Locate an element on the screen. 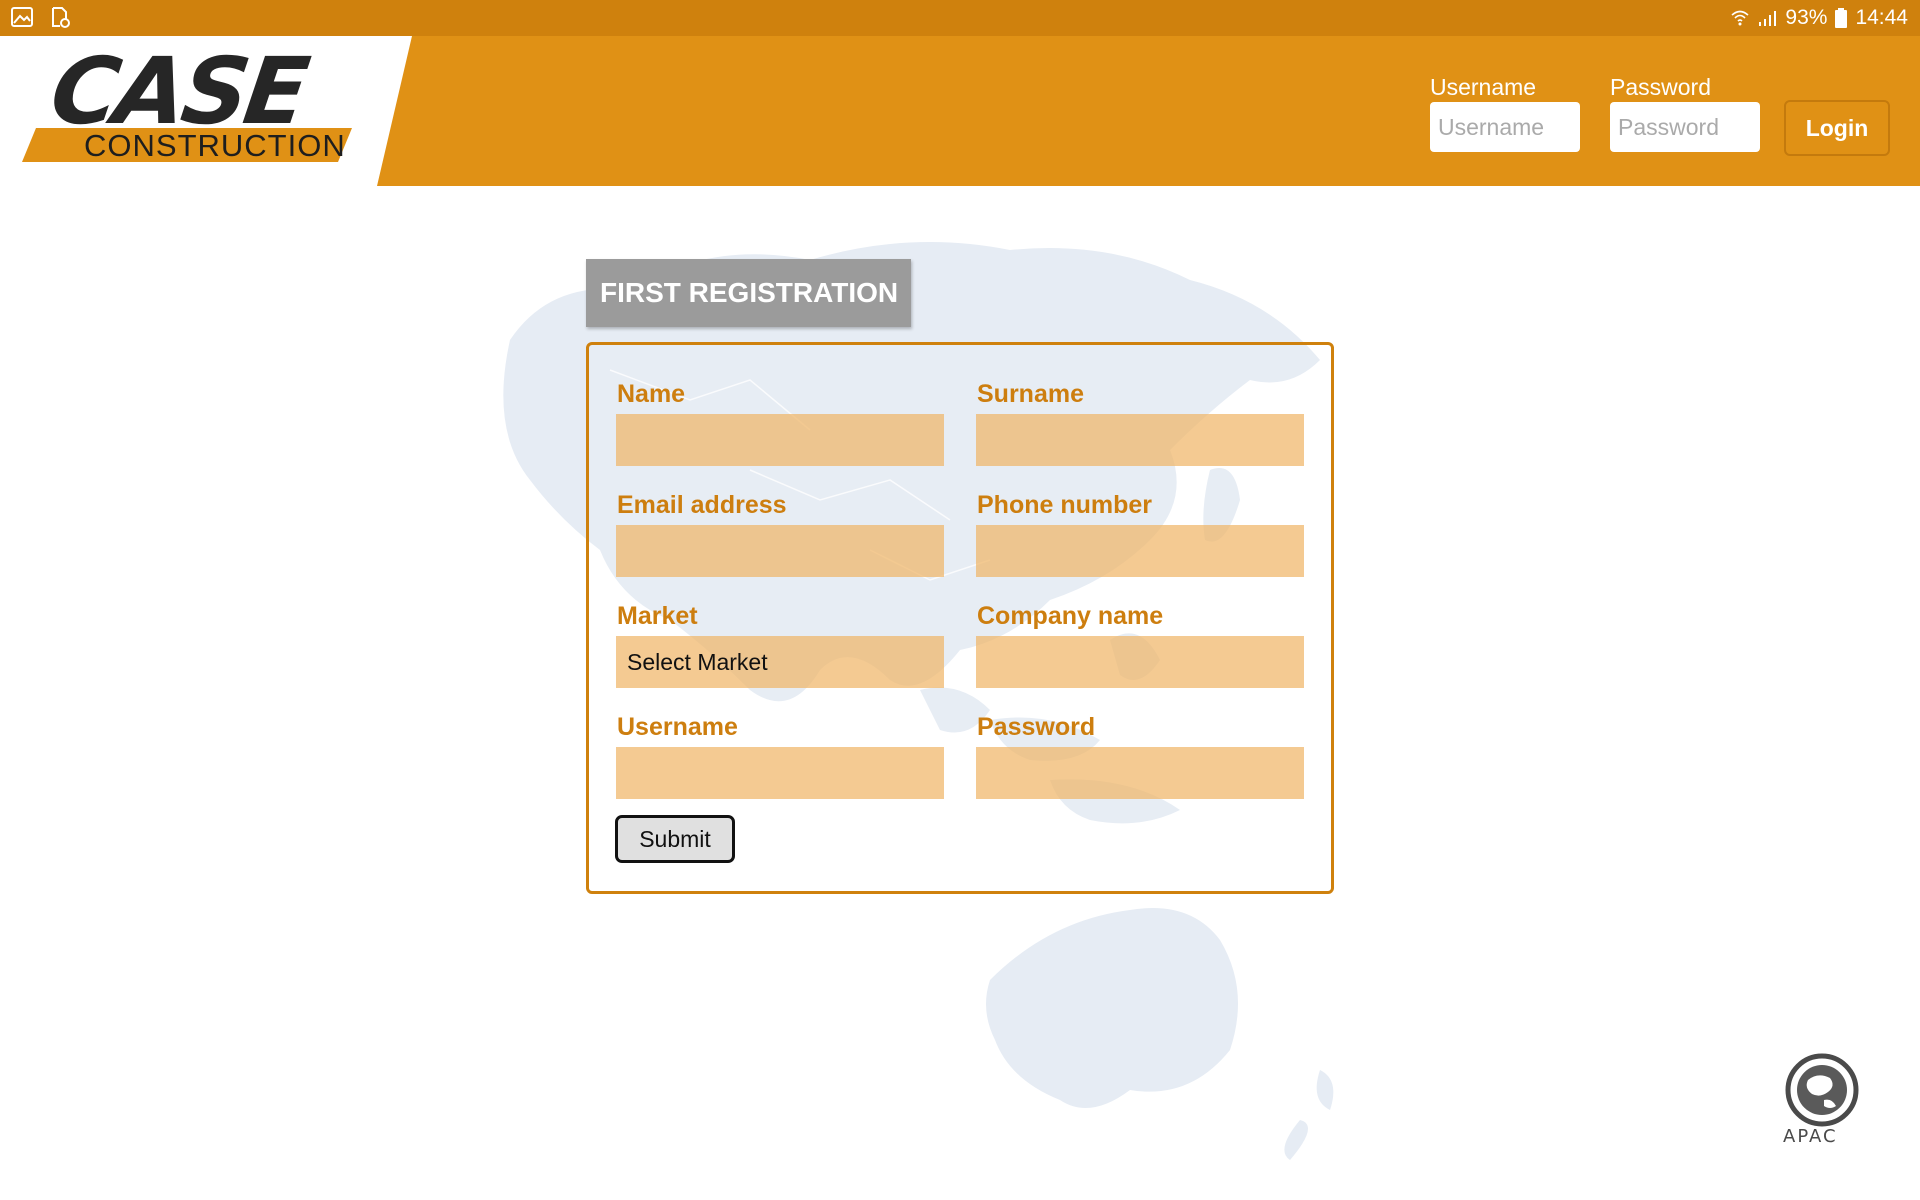 The width and height of the screenshot is (1920, 1200). username-field is located at coordinates (780, 773).